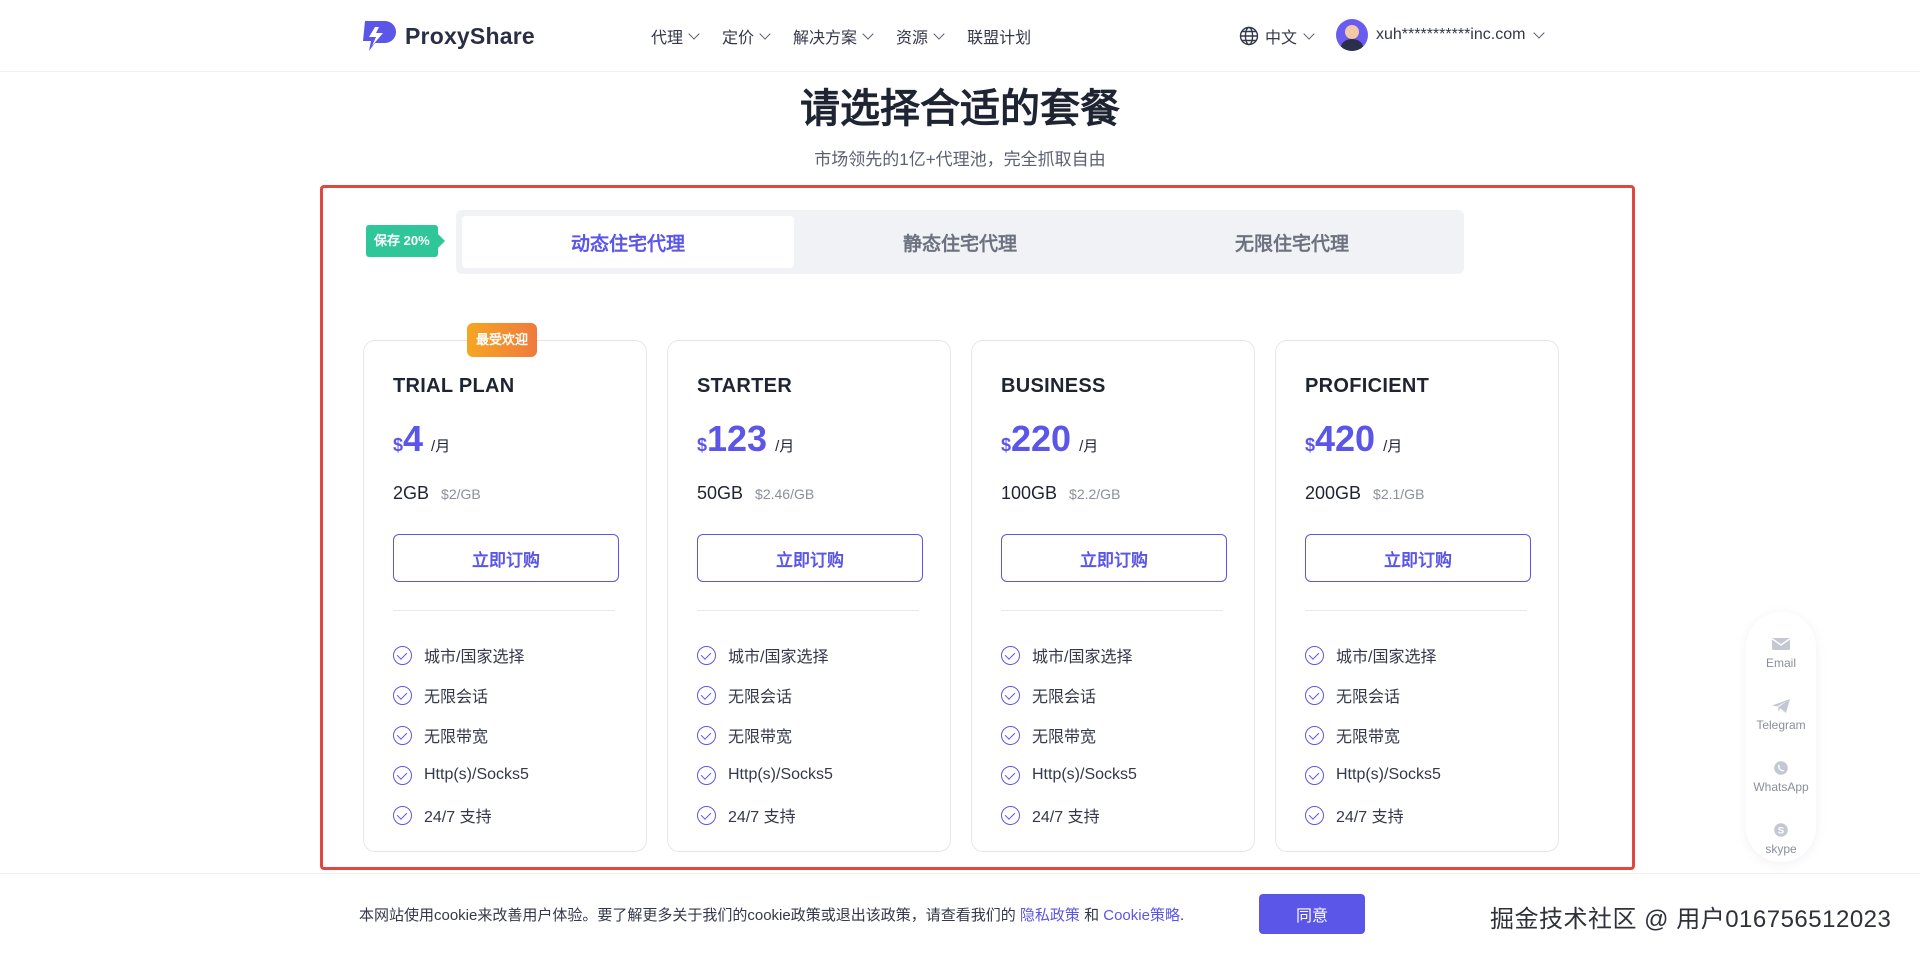 This screenshot has height=953, width=1920. Describe the element at coordinates (446, 36) in the screenshot. I see `logo: ProxyShare` at that location.